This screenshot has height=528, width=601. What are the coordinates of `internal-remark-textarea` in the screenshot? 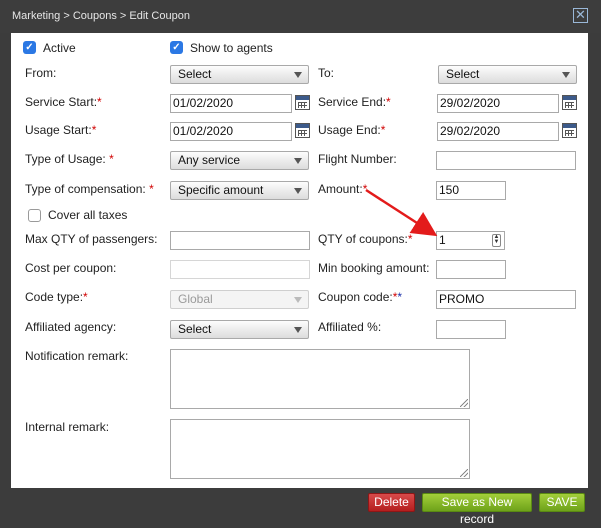 It's located at (320, 449).